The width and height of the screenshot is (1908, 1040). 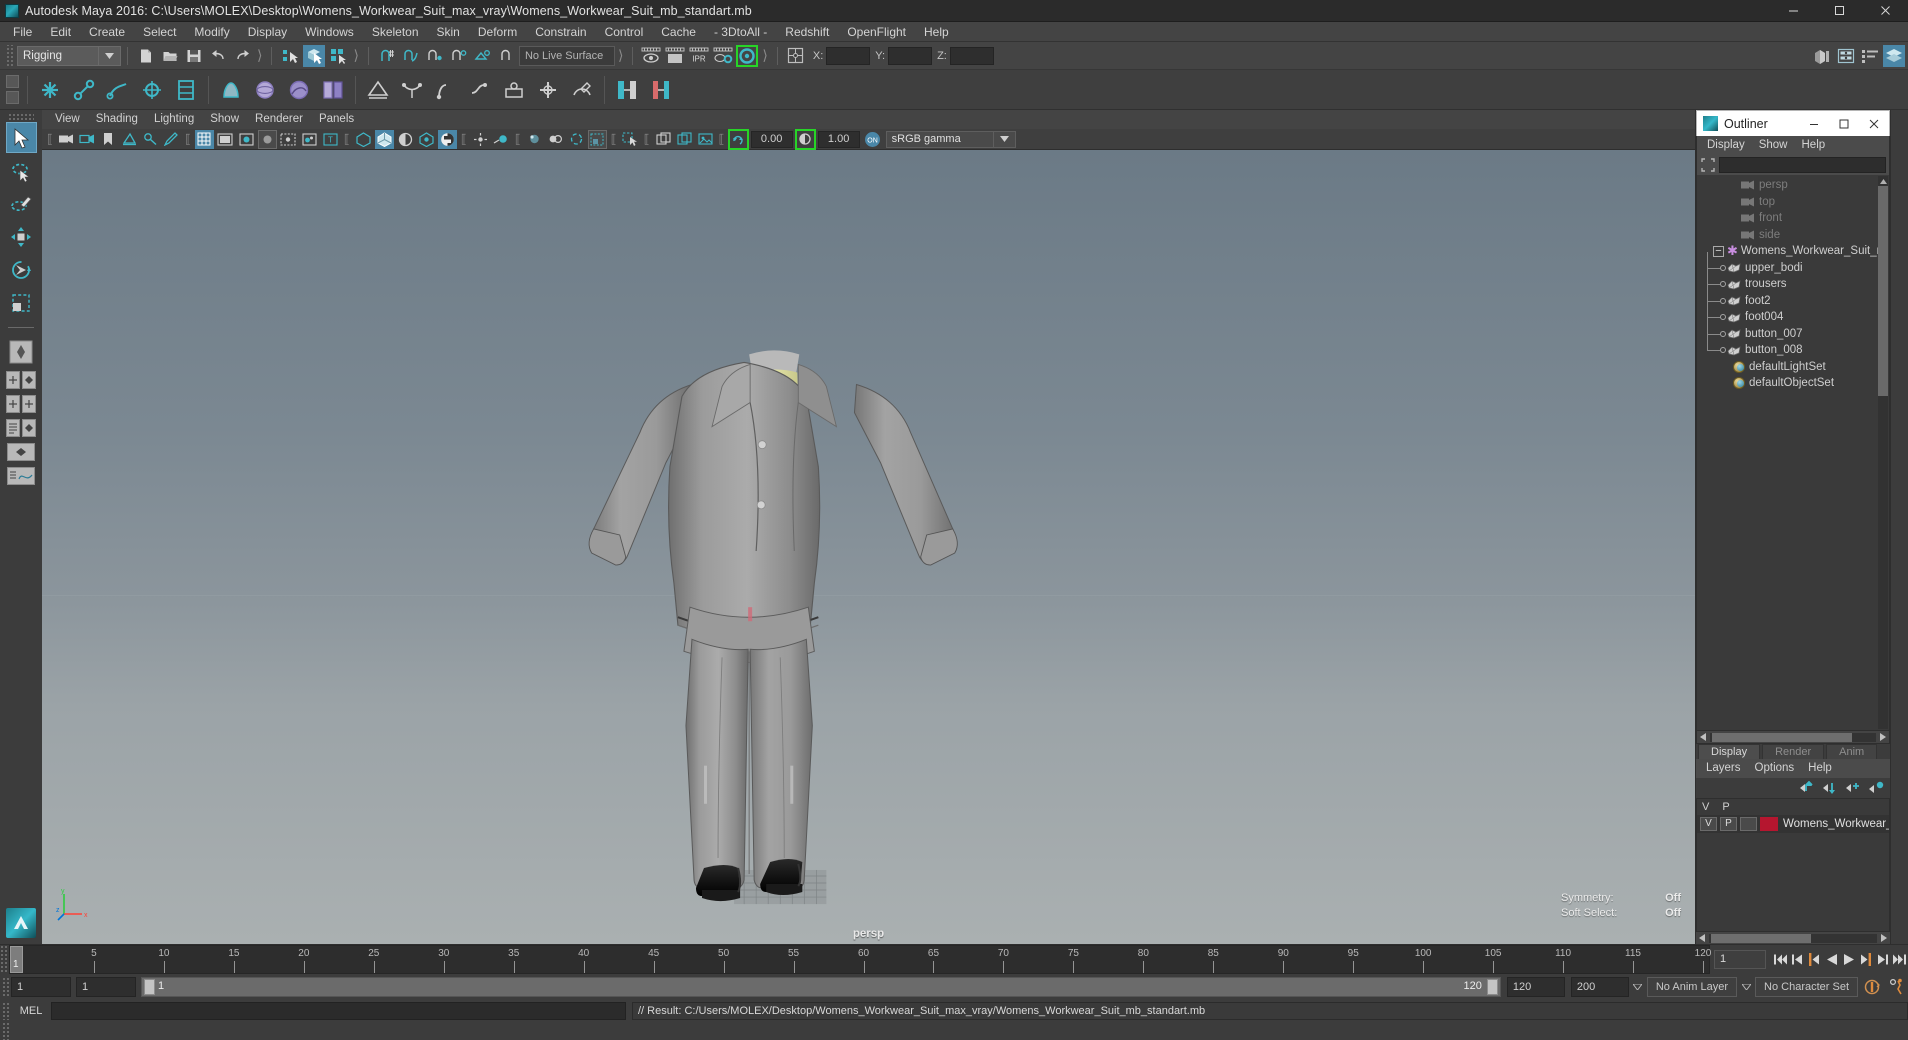 What do you see at coordinates (170, 56) in the screenshot?
I see `open-scene-icon` at bounding box center [170, 56].